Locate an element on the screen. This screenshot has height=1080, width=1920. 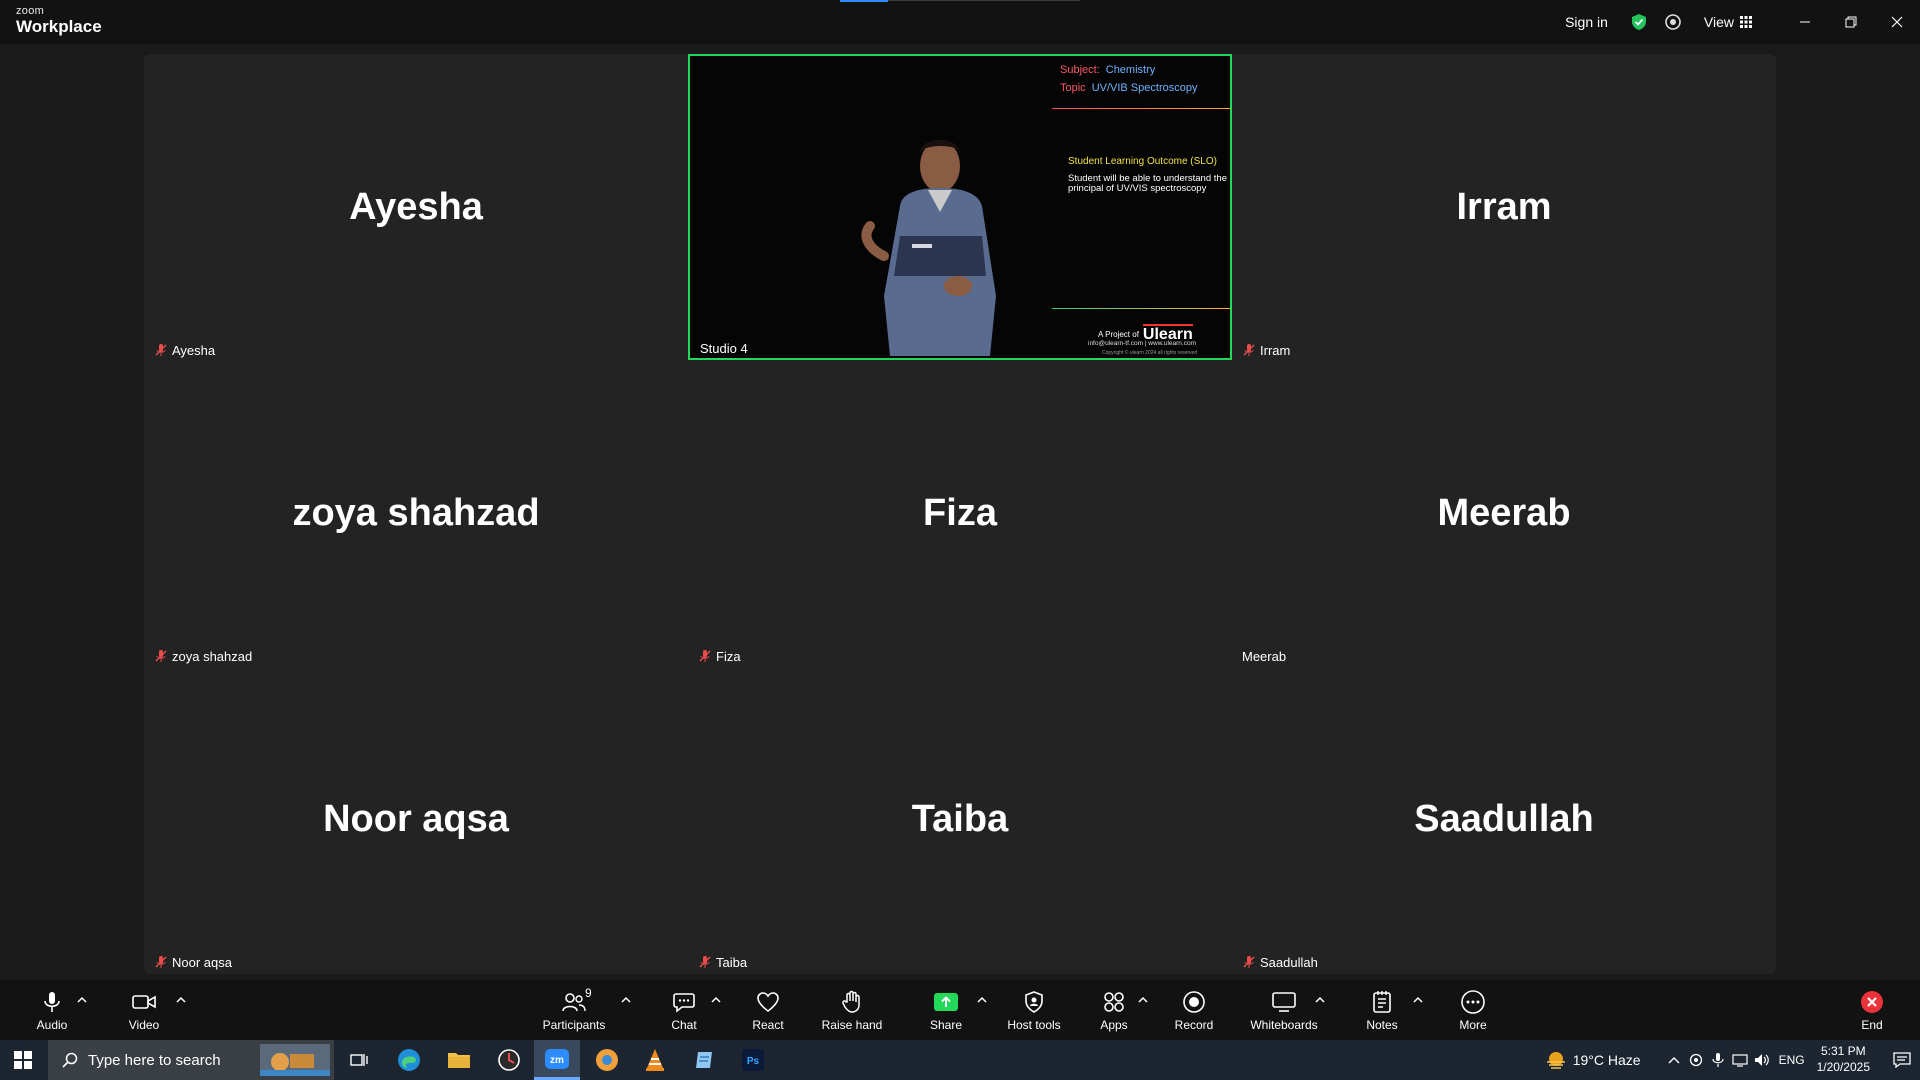
speaker-icon is located at coordinates (1761, 1060).